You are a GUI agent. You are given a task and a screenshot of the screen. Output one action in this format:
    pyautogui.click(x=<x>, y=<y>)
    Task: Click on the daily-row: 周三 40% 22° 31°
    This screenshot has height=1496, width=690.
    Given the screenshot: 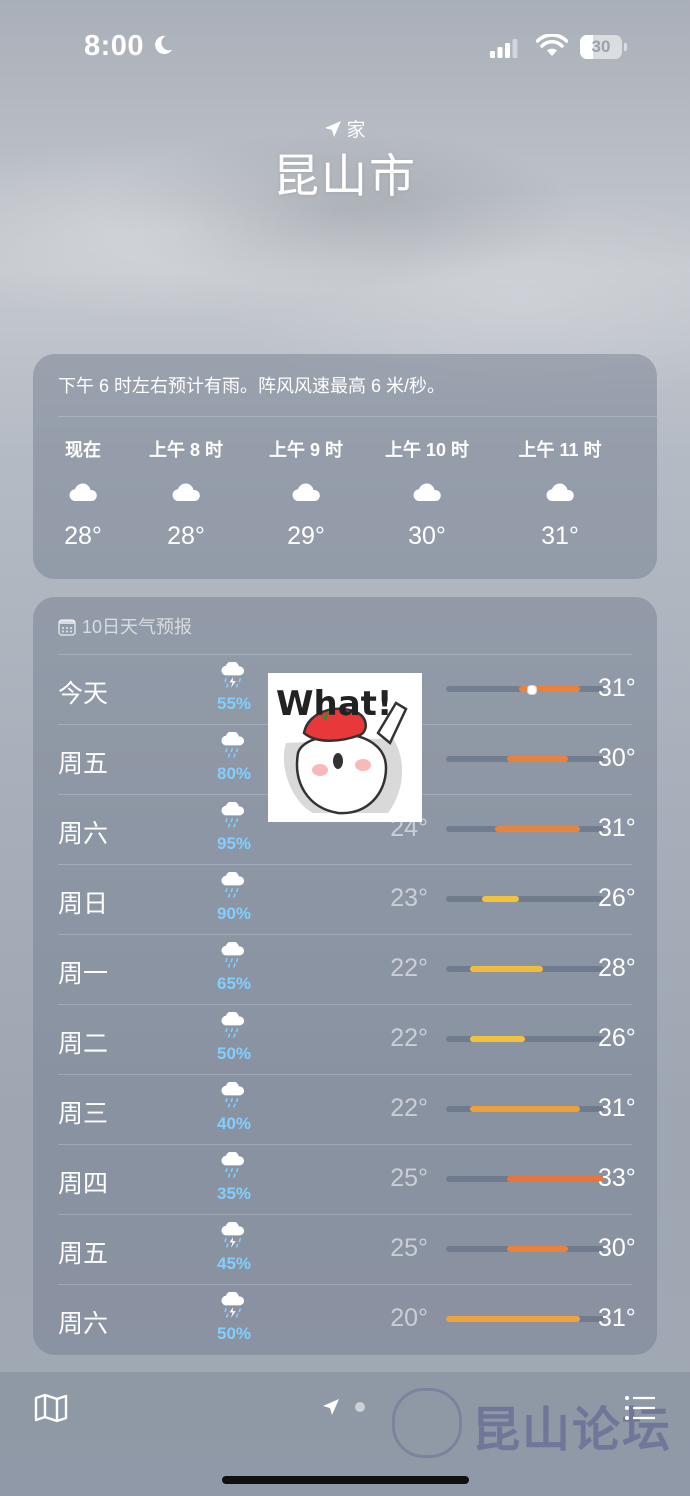 What is the action you would take?
    pyautogui.click(x=347, y=1109)
    